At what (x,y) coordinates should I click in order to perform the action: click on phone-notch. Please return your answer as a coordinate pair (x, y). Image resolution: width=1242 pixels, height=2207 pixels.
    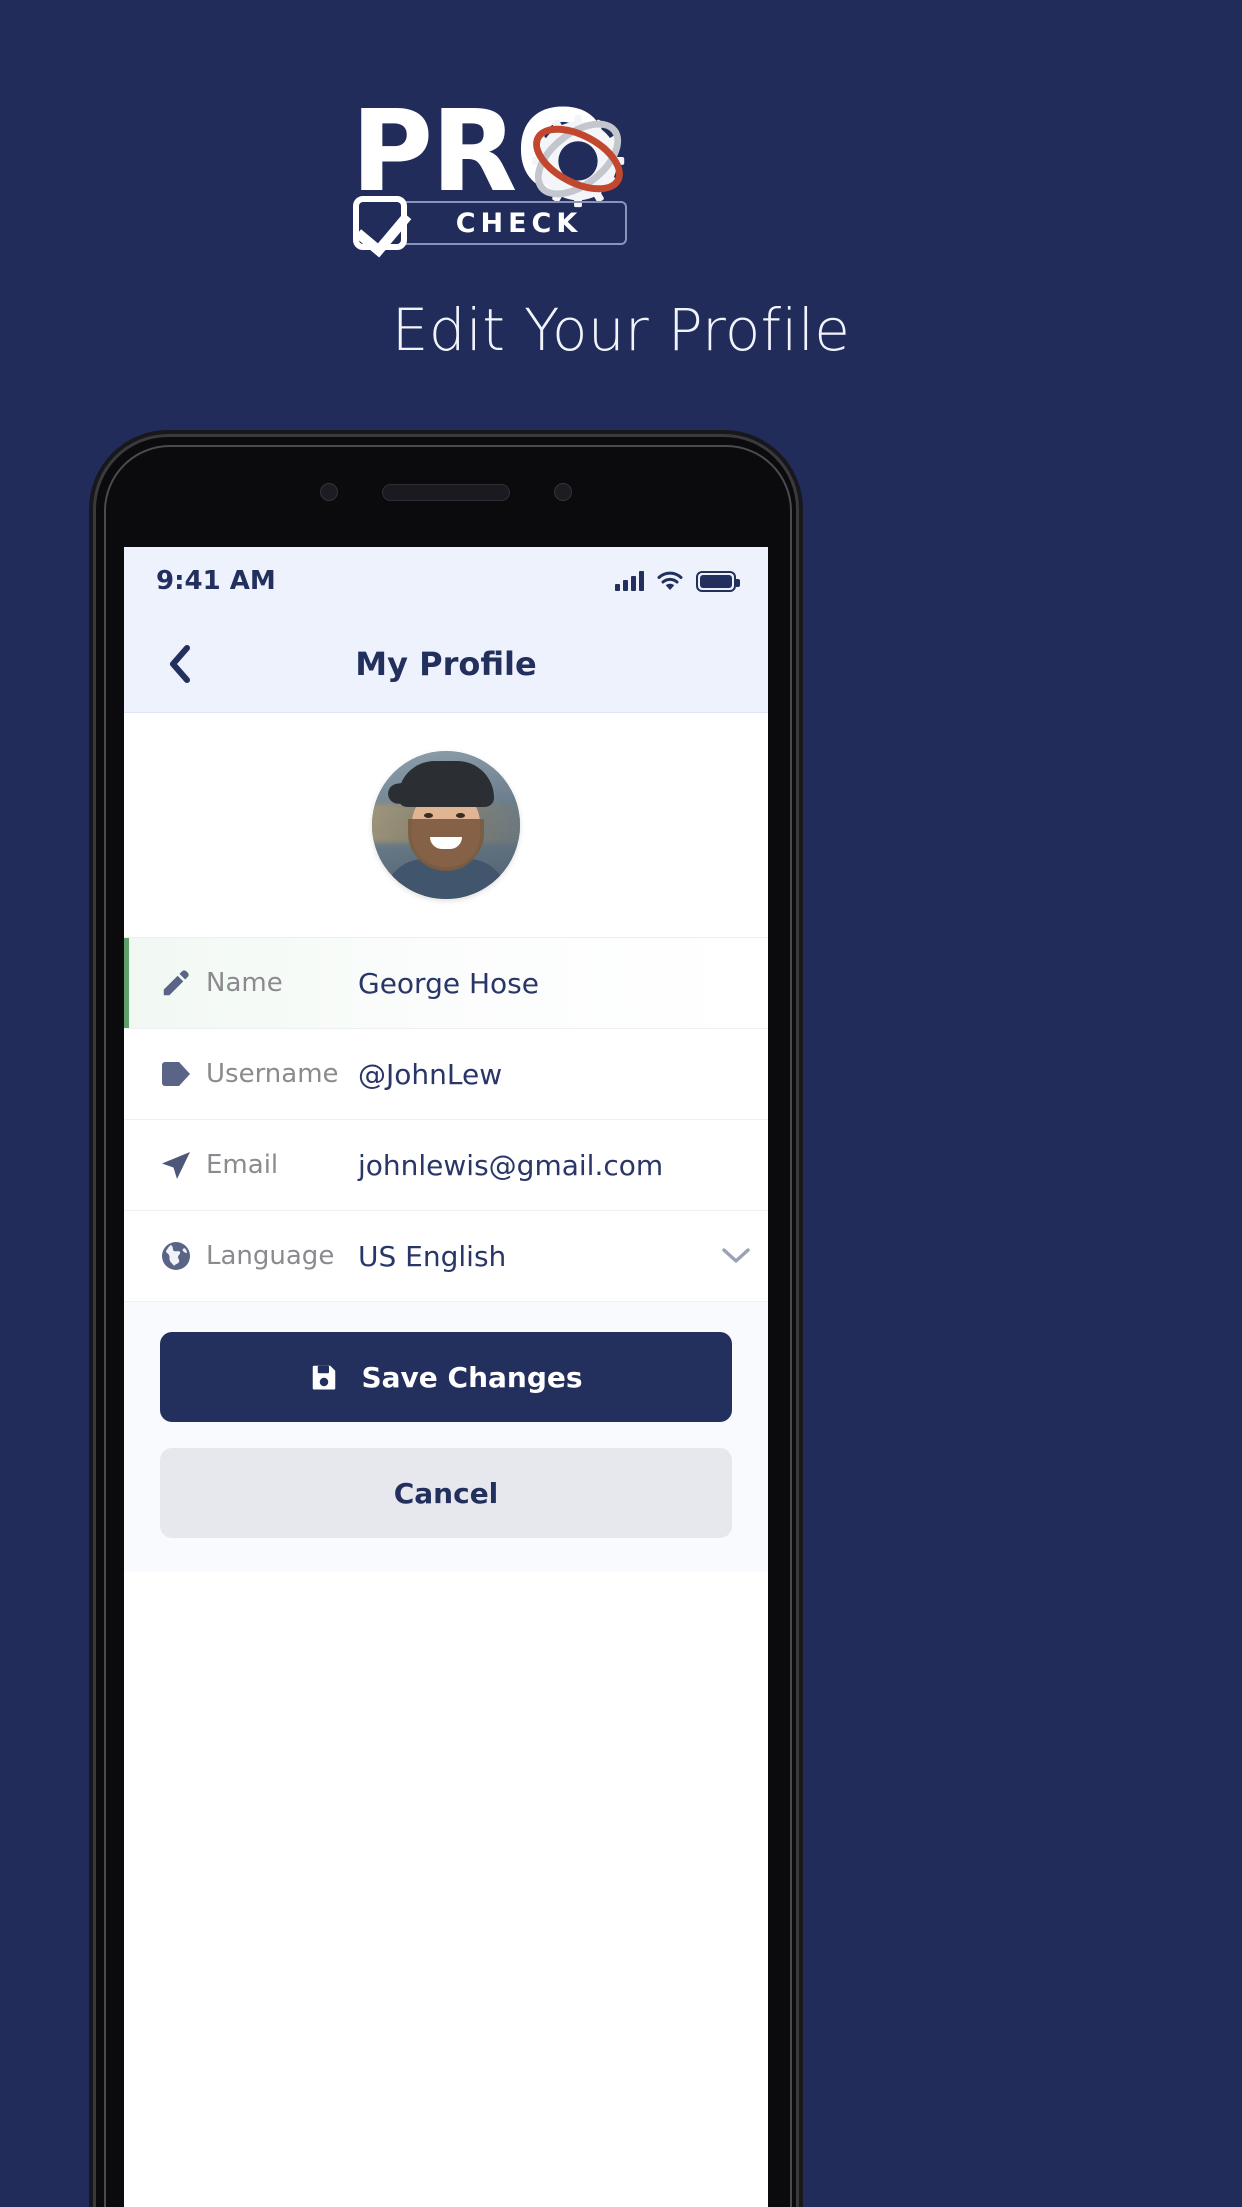
    Looking at the image, I should click on (446, 492).